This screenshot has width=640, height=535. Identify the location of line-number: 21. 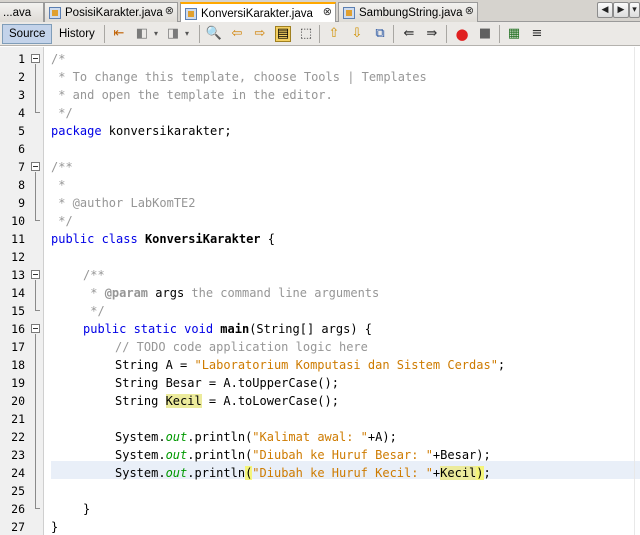
(18, 419).